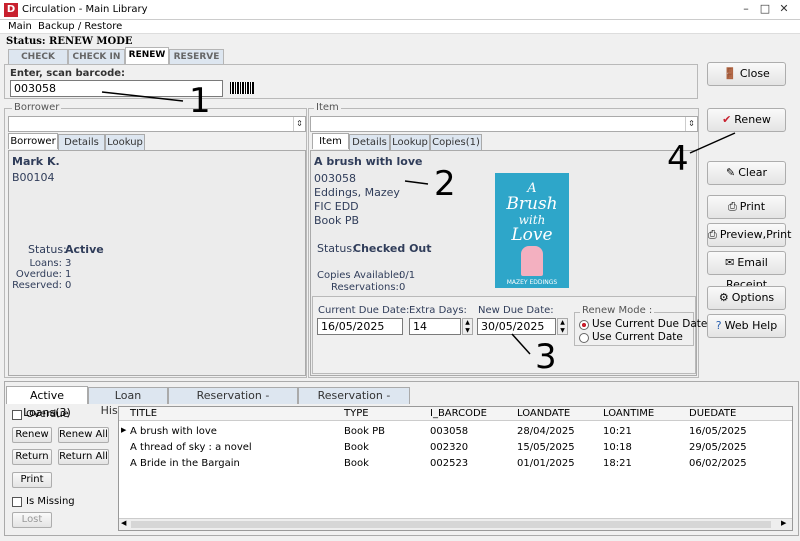  Describe the element at coordinates (356, 413) in the screenshot. I see `column-type: TYPE` at that location.